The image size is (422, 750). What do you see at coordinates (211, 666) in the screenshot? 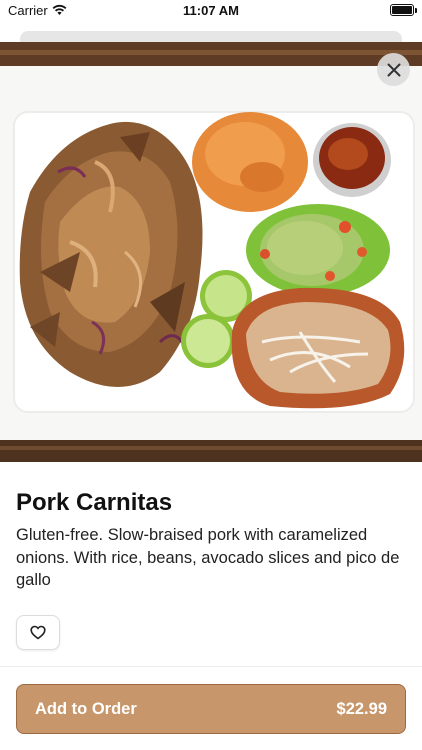
I see `divider` at bounding box center [211, 666].